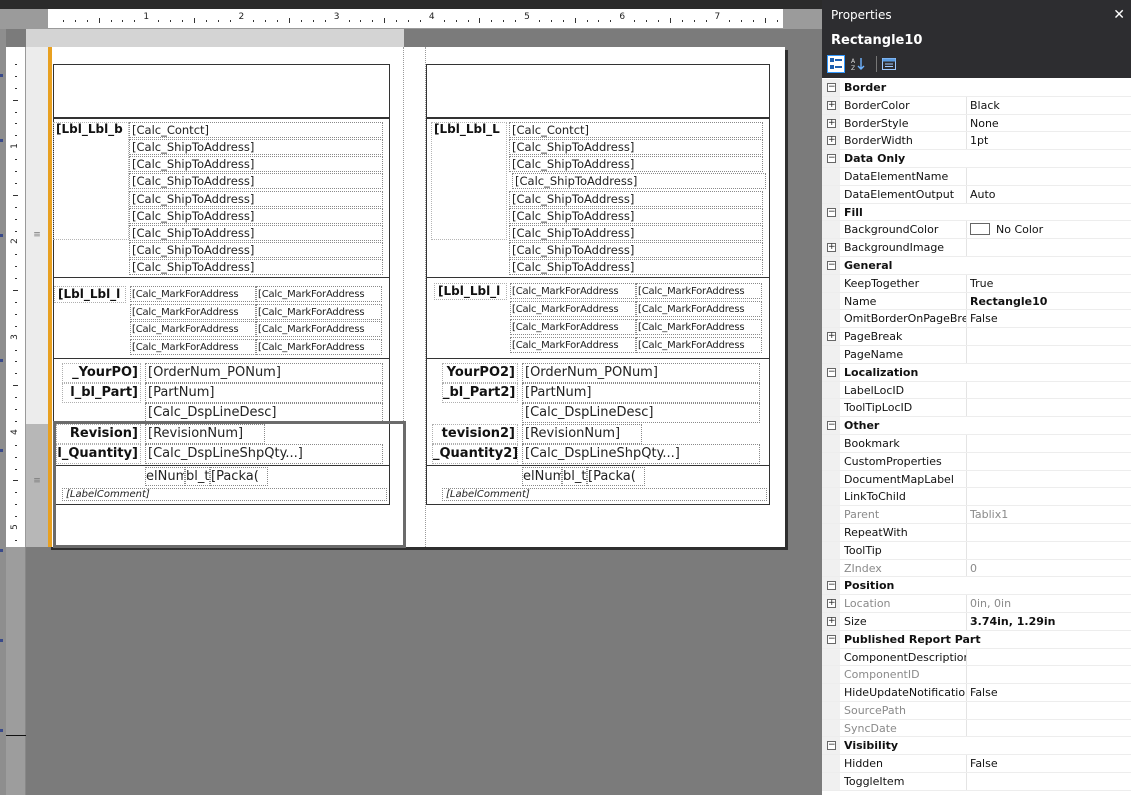  What do you see at coordinates (475, 434) in the screenshot?
I see `revision-label: tevision2]` at bounding box center [475, 434].